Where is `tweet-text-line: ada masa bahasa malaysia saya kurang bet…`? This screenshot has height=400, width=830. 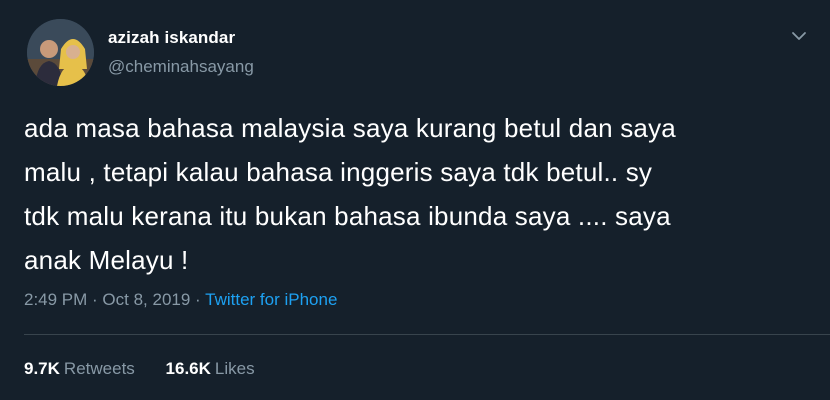 tweet-text-line: ada masa bahasa malaysia saya kurang bet… is located at coordinates (350, 128).